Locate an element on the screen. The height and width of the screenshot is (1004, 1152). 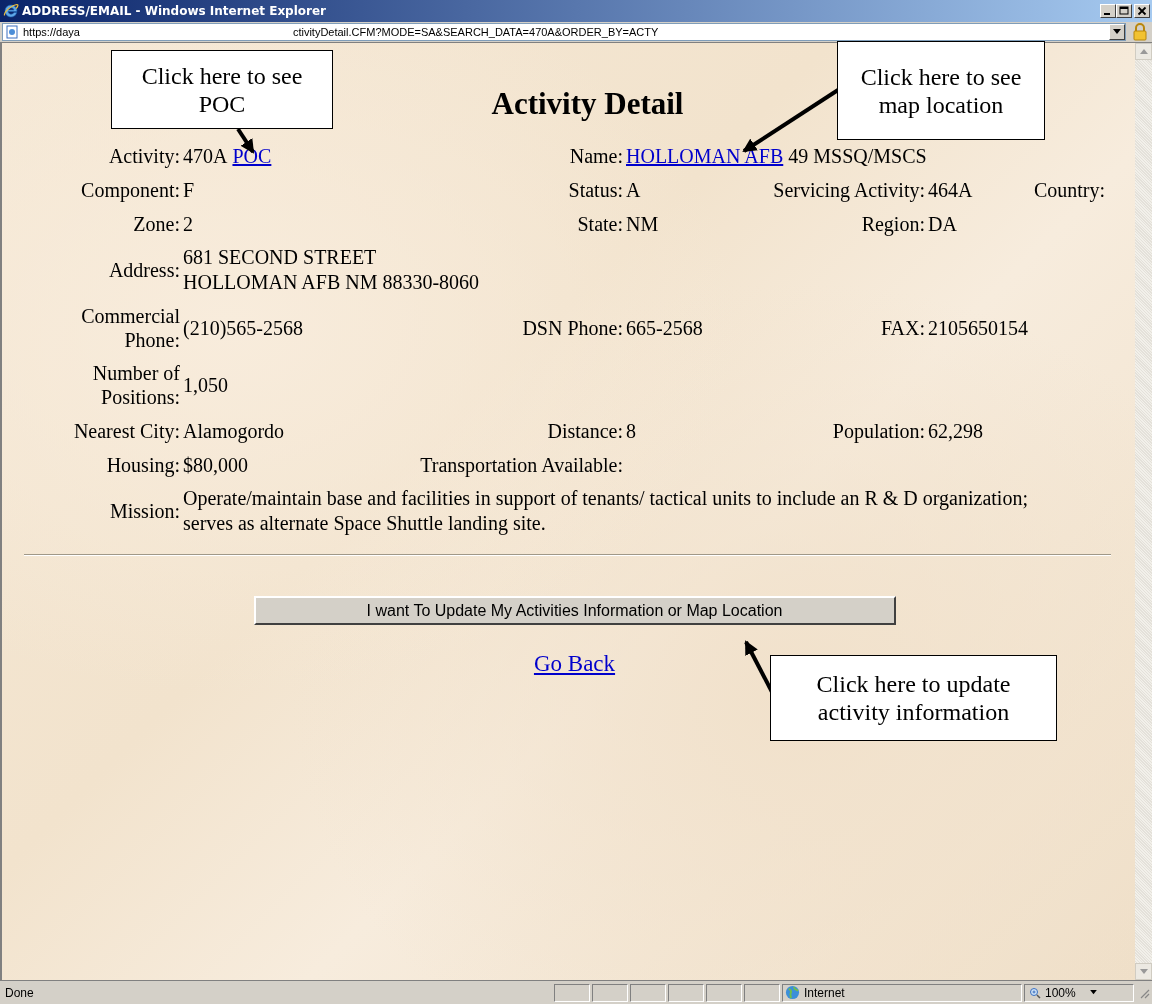
field-label: Transportation Available: is located at coordinates (521, 464).